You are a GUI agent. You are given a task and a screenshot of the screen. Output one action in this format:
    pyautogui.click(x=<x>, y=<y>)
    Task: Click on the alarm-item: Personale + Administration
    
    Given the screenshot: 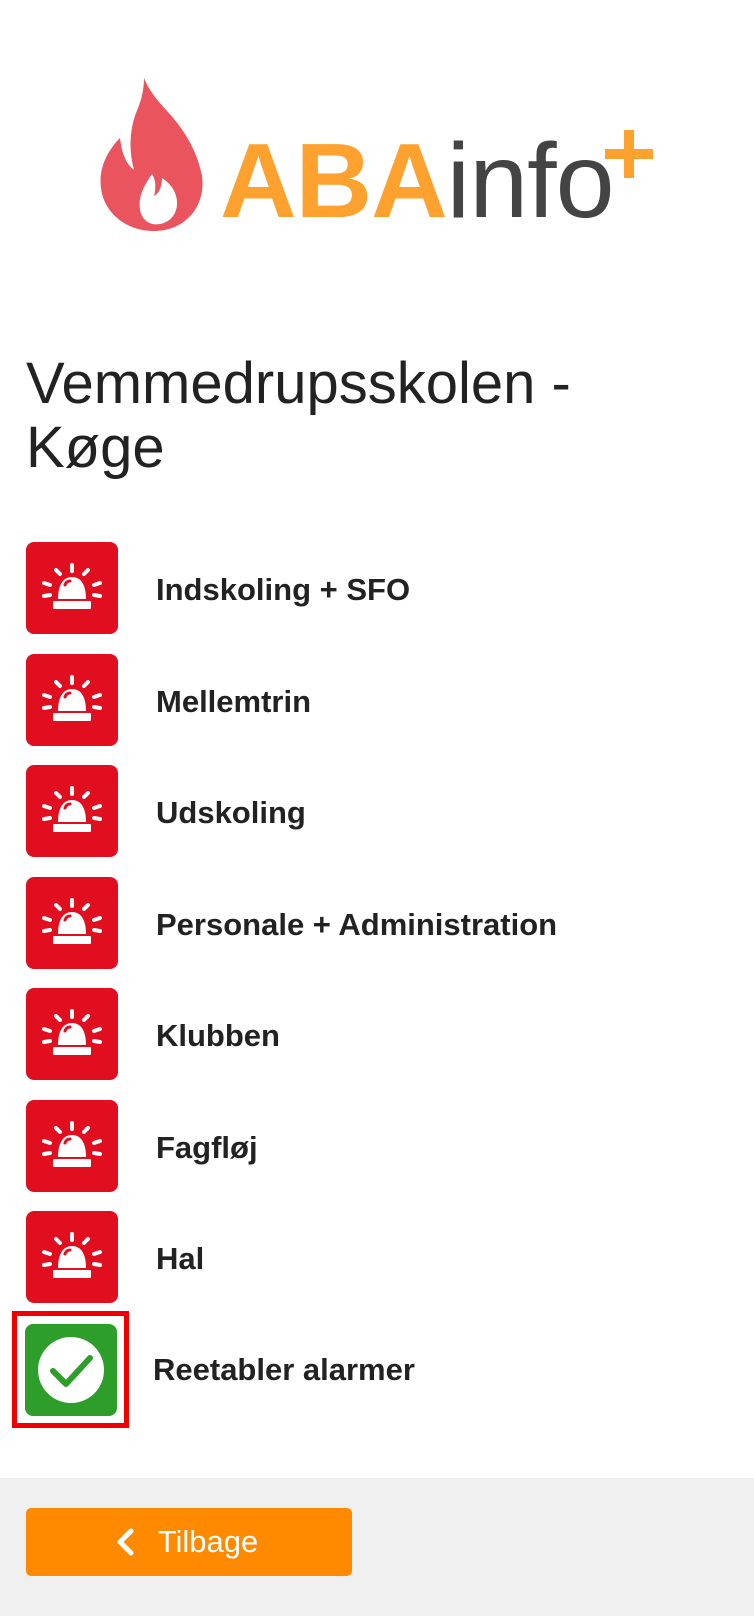 What is the action you would take?
    pyautogui.click(x=376, y=932)
    